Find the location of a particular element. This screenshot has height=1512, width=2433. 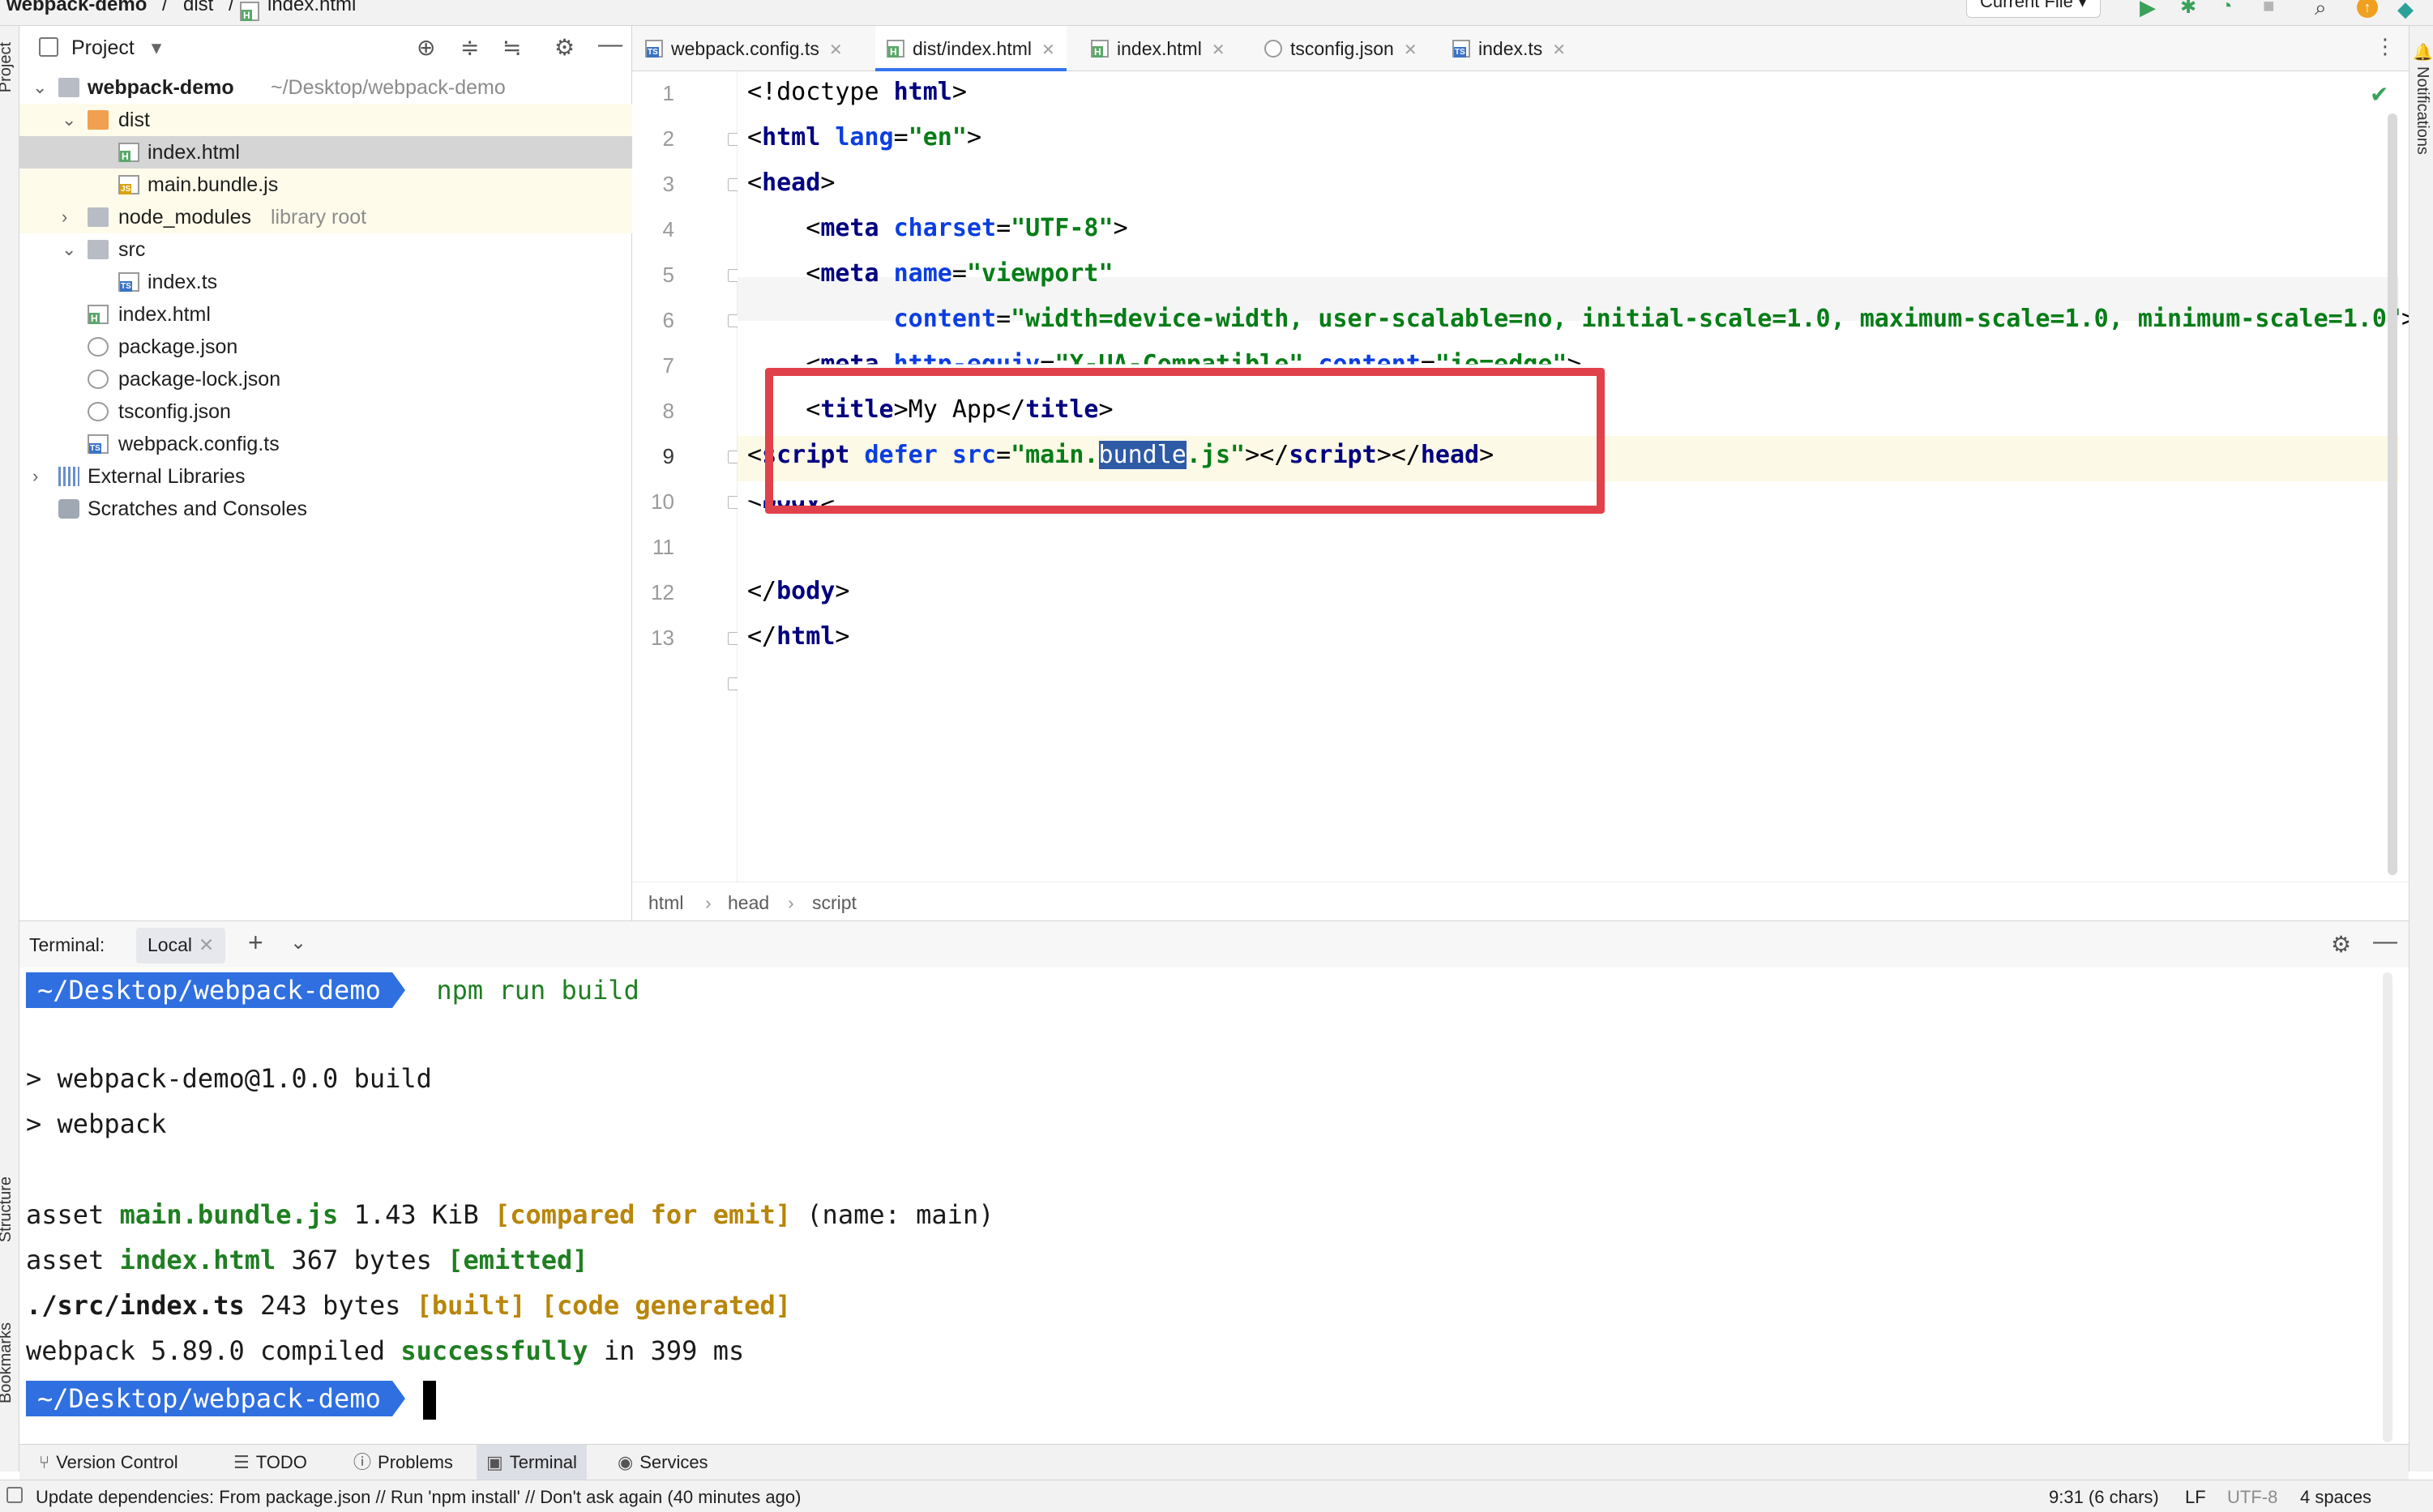

editor-scrollbar is located at coordinates (2392, 494).